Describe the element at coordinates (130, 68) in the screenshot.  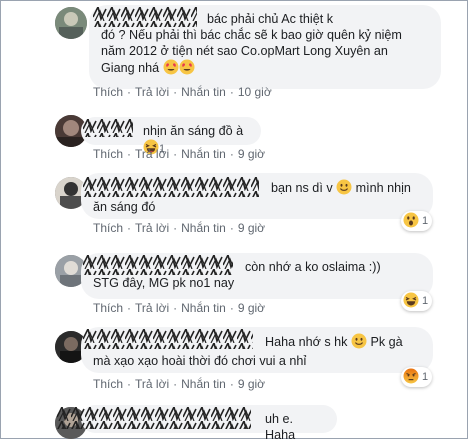
I see `comment-text: Giang nhá` at that location.